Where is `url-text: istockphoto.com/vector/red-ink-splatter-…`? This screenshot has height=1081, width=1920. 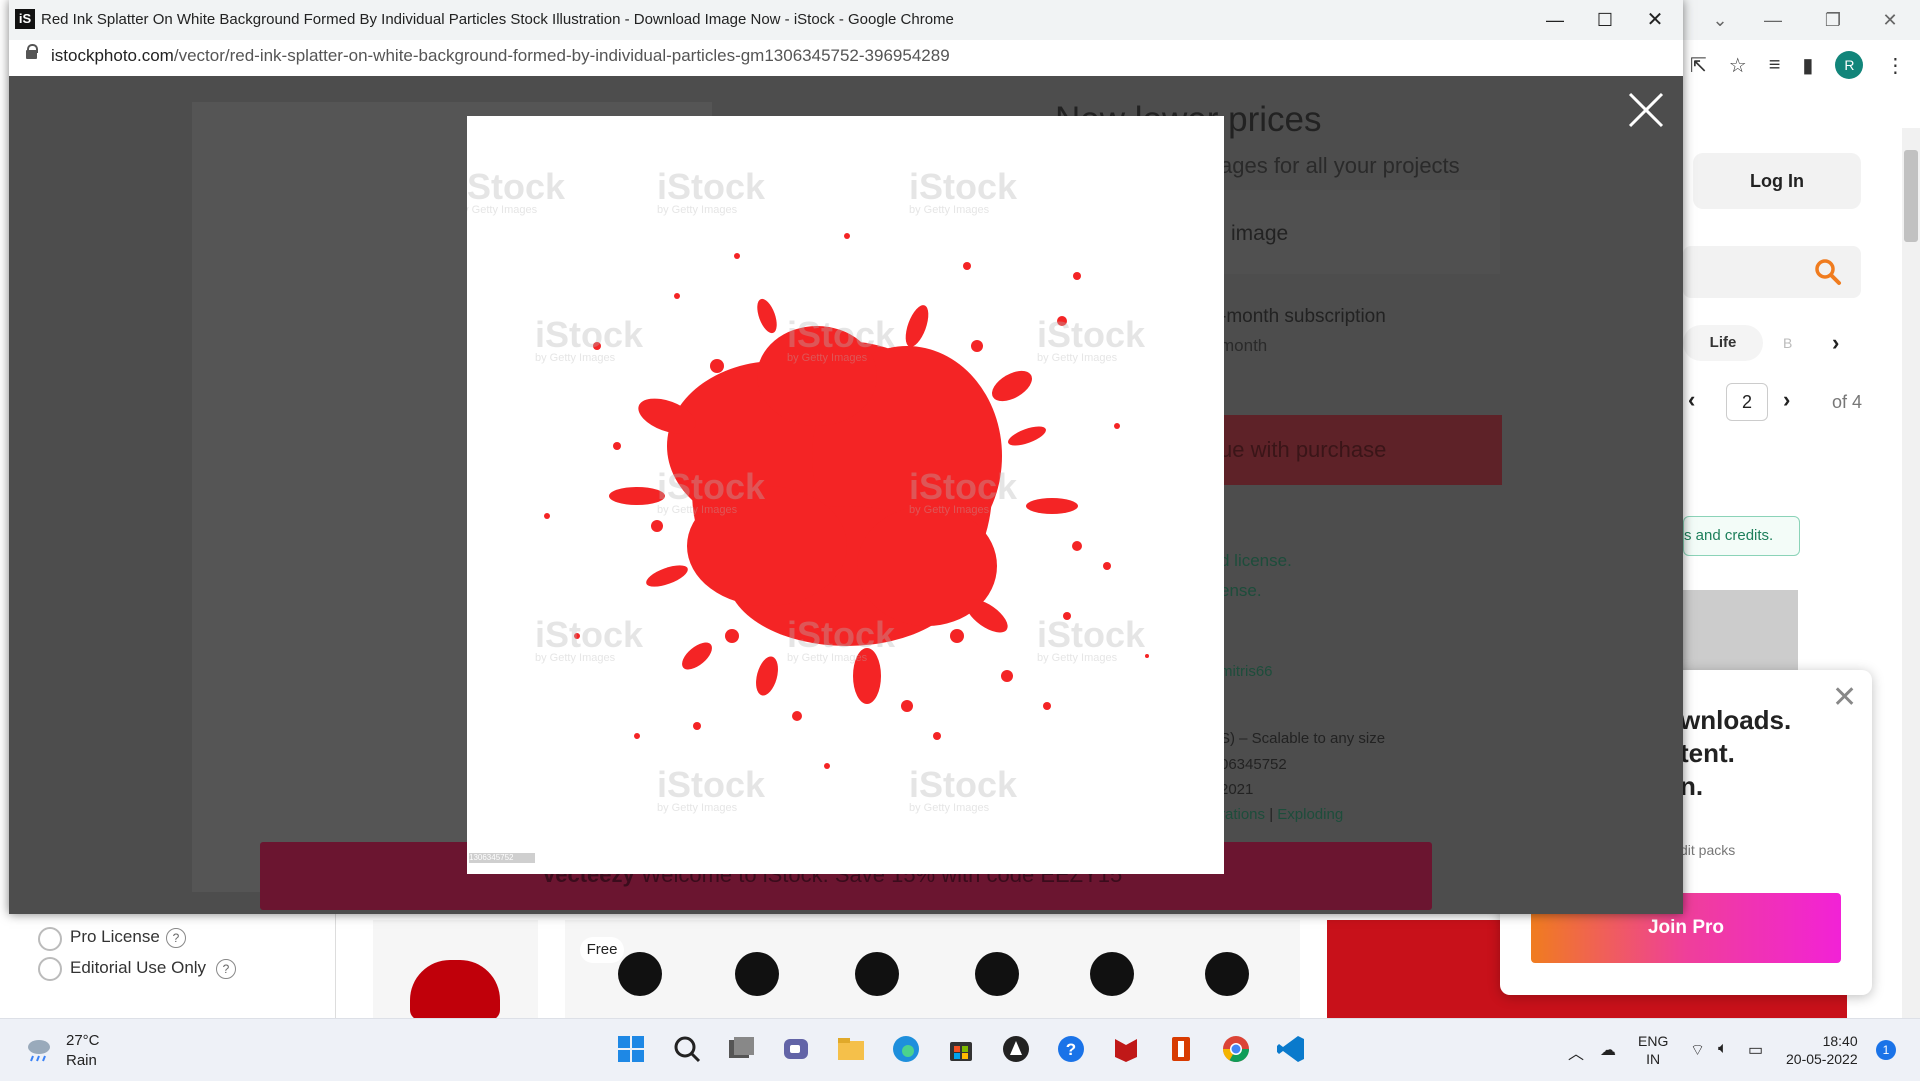
url-text: istockphoto.com/vector/red-ink-splatter-… is located at coordinates (500, 56).